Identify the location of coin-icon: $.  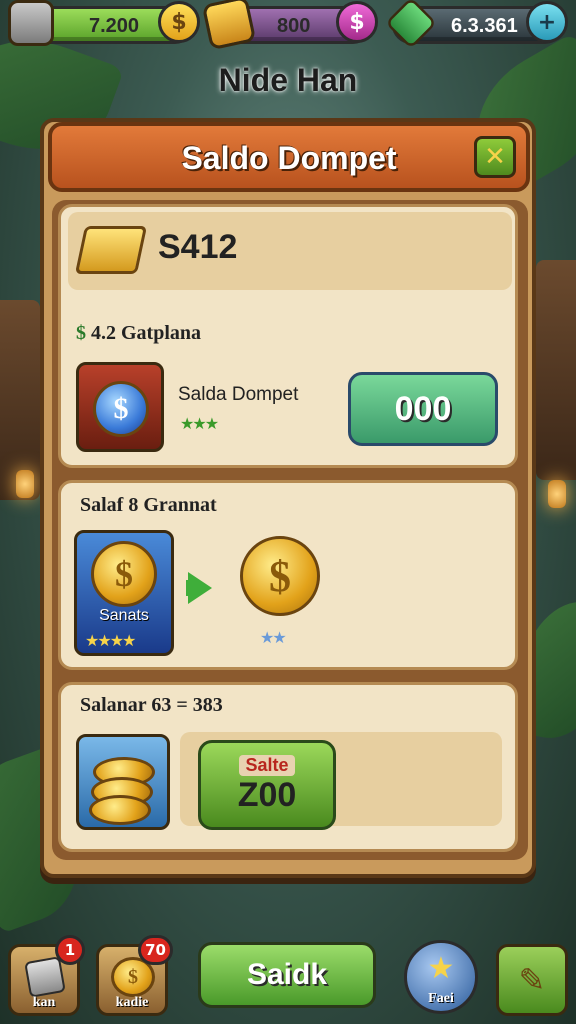
(179, 22).